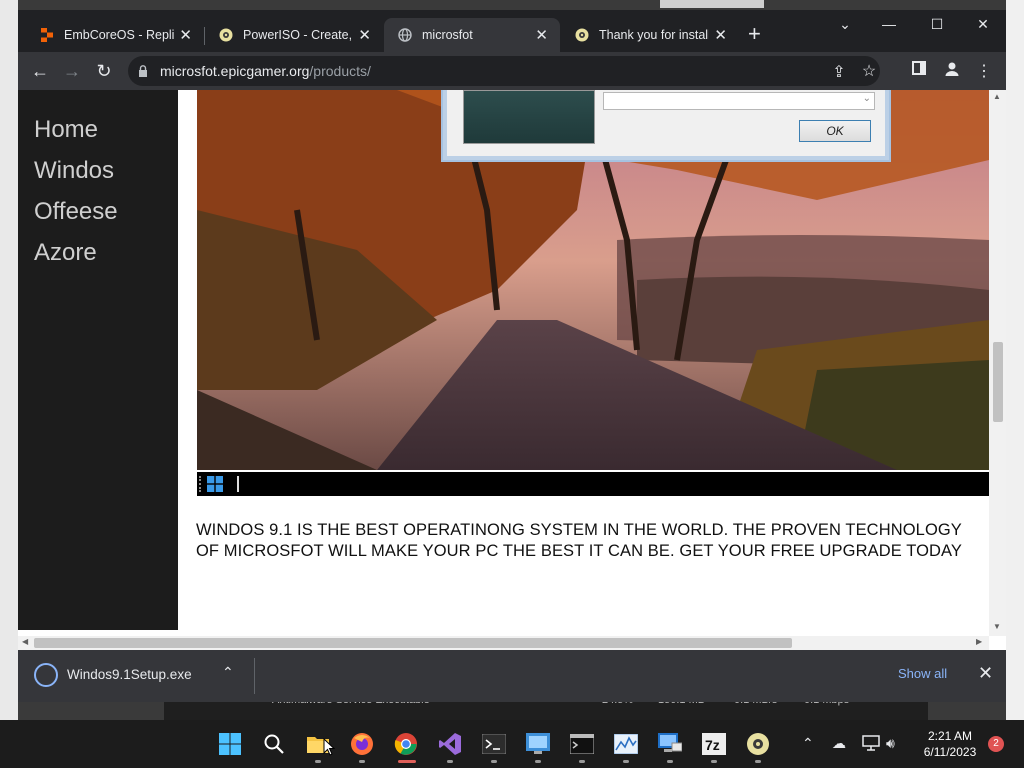 The width and height of the screenshot is (1024, 768). What do you see at coordinates (1015, 360) in the screenshot?
I see `desktop-background-window-right` at bounding box center [1015, 360].